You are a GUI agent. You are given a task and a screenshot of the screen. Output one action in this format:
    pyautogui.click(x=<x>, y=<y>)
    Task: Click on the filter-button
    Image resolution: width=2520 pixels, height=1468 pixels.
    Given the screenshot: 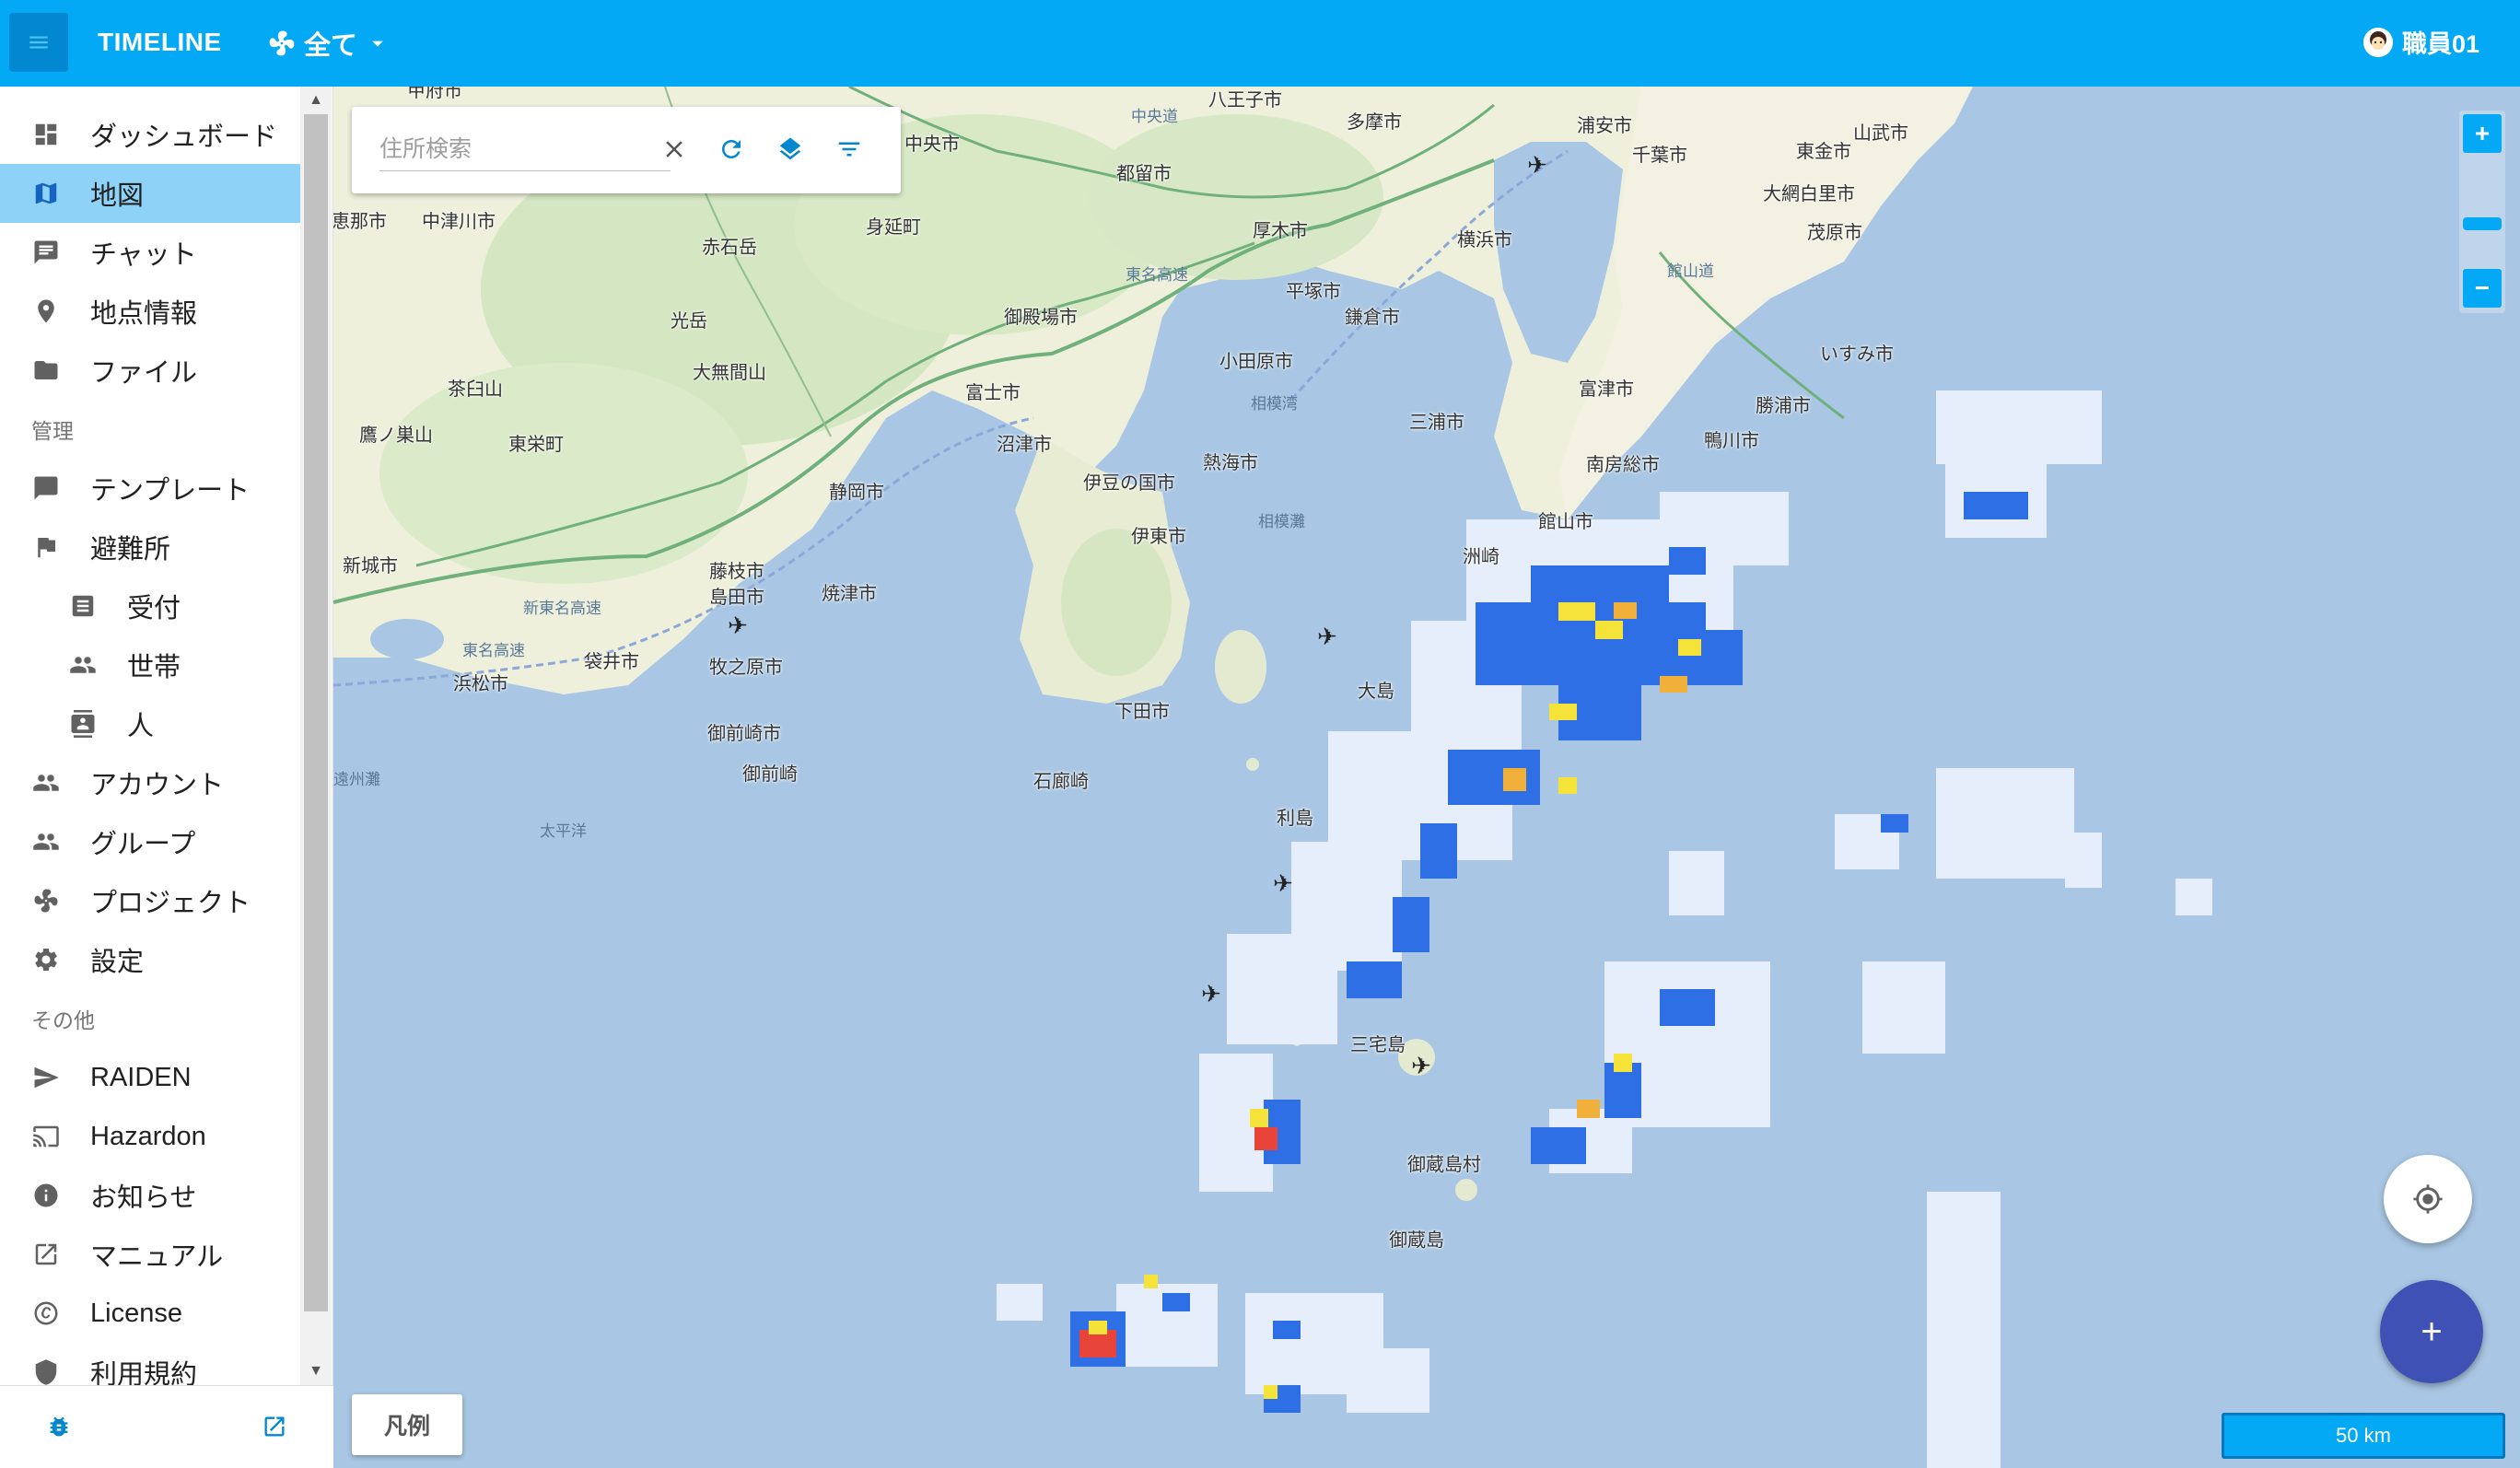 What is the action you would take?
    pyautogui.click(x=849, y=149)
    